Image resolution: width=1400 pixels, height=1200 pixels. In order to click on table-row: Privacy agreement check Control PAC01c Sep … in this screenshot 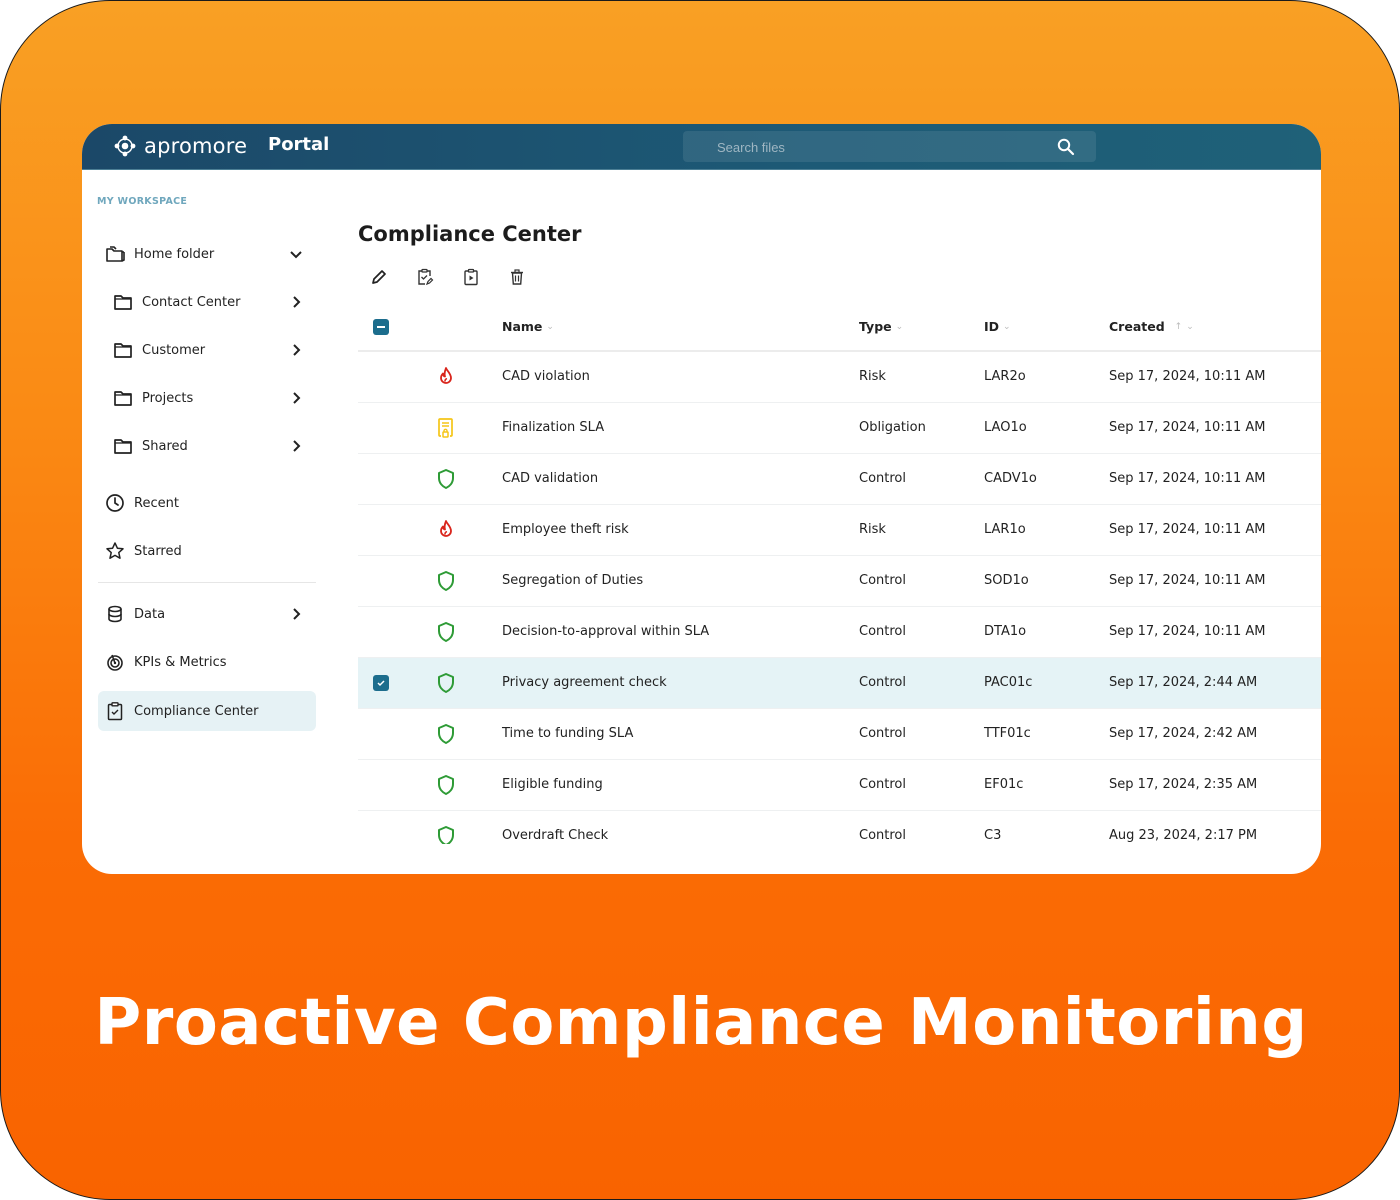, I will do `click(839, 683)`.